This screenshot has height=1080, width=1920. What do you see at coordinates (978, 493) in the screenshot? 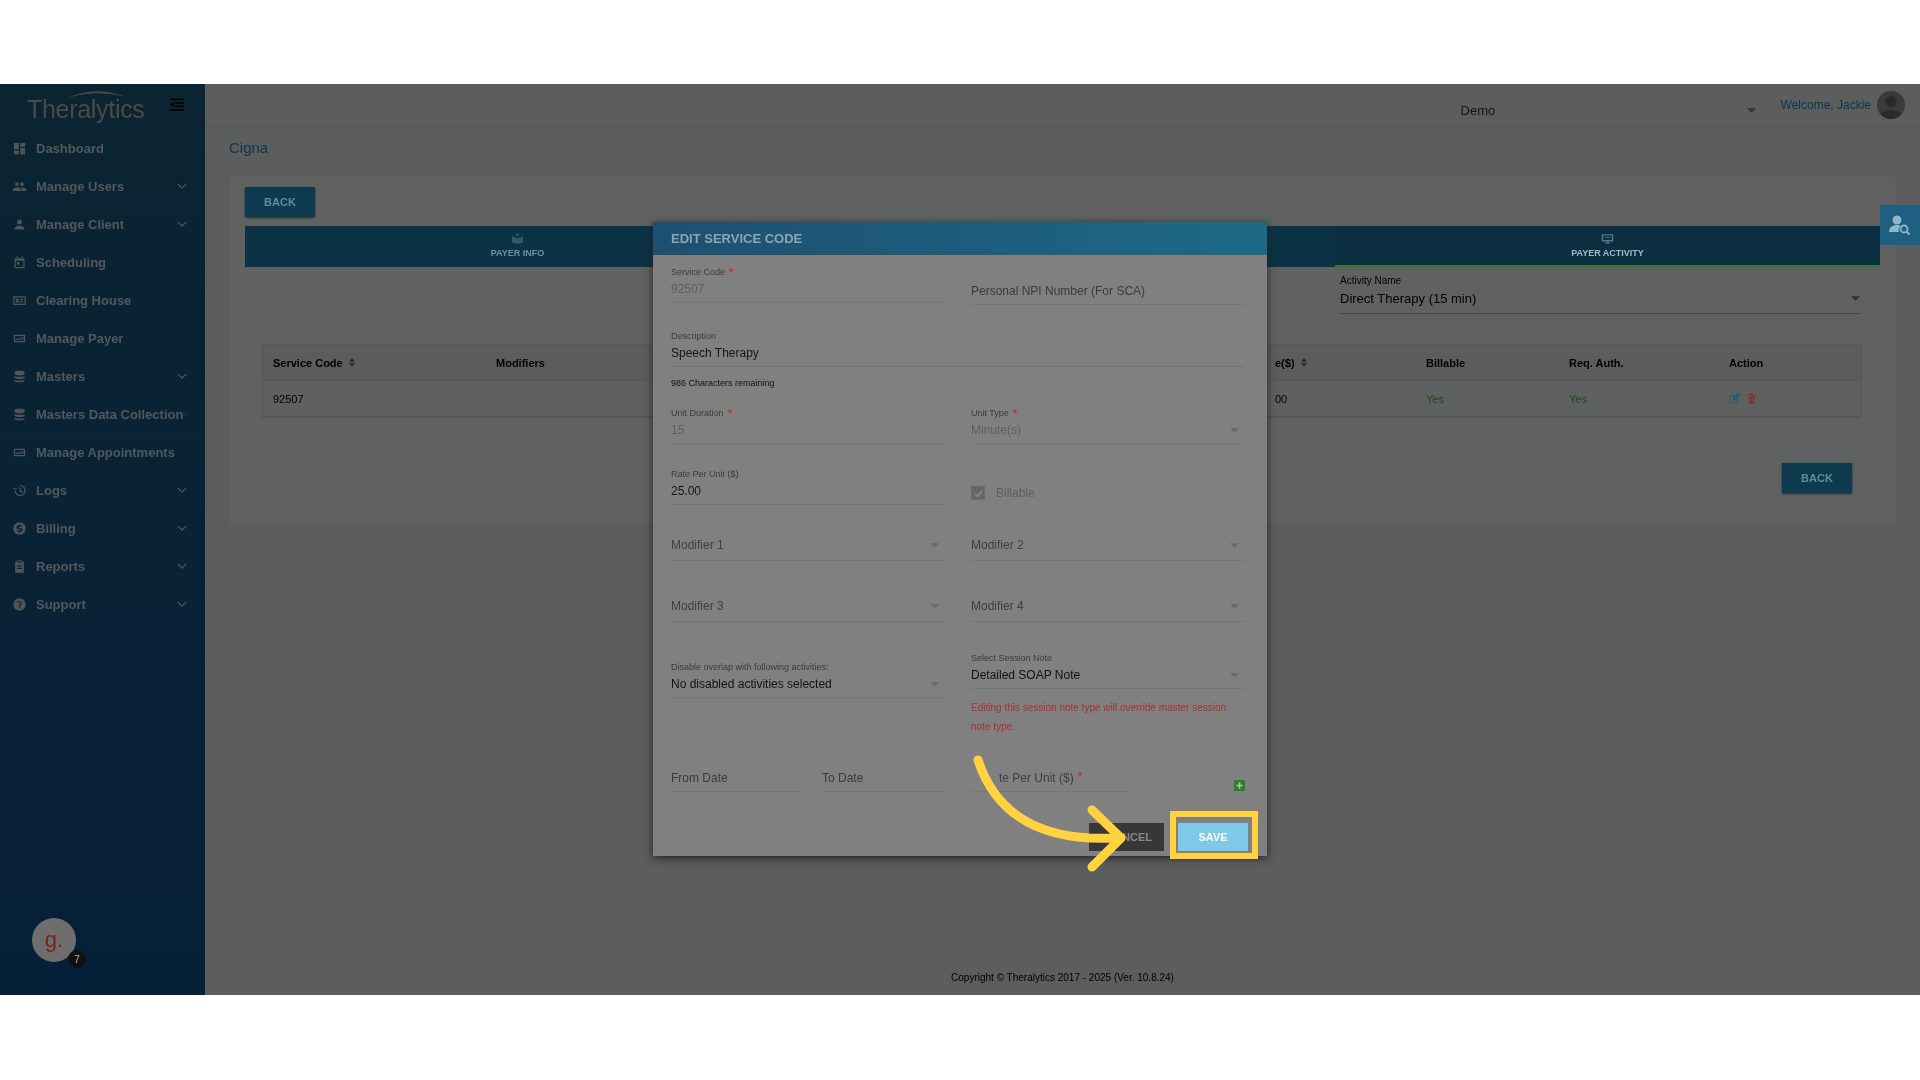
I see `checkbox` at bounding box center [978, 493].